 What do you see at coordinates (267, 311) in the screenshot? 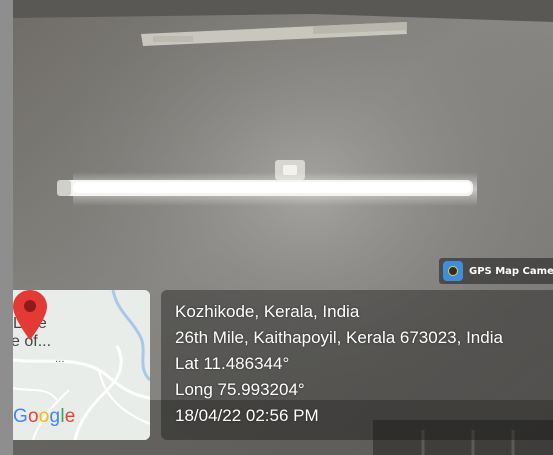
I see `location-city: Kozhikode, Kerala, India` at bounding box center [267, 311].